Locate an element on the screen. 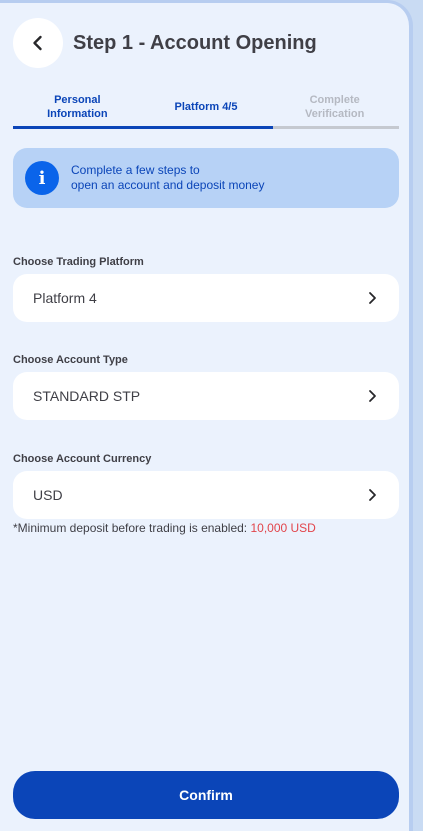 Image resolution: width=423 pixels, height=831 pixels. tab-label-line1: Personal is located at coordinates (77, 100).